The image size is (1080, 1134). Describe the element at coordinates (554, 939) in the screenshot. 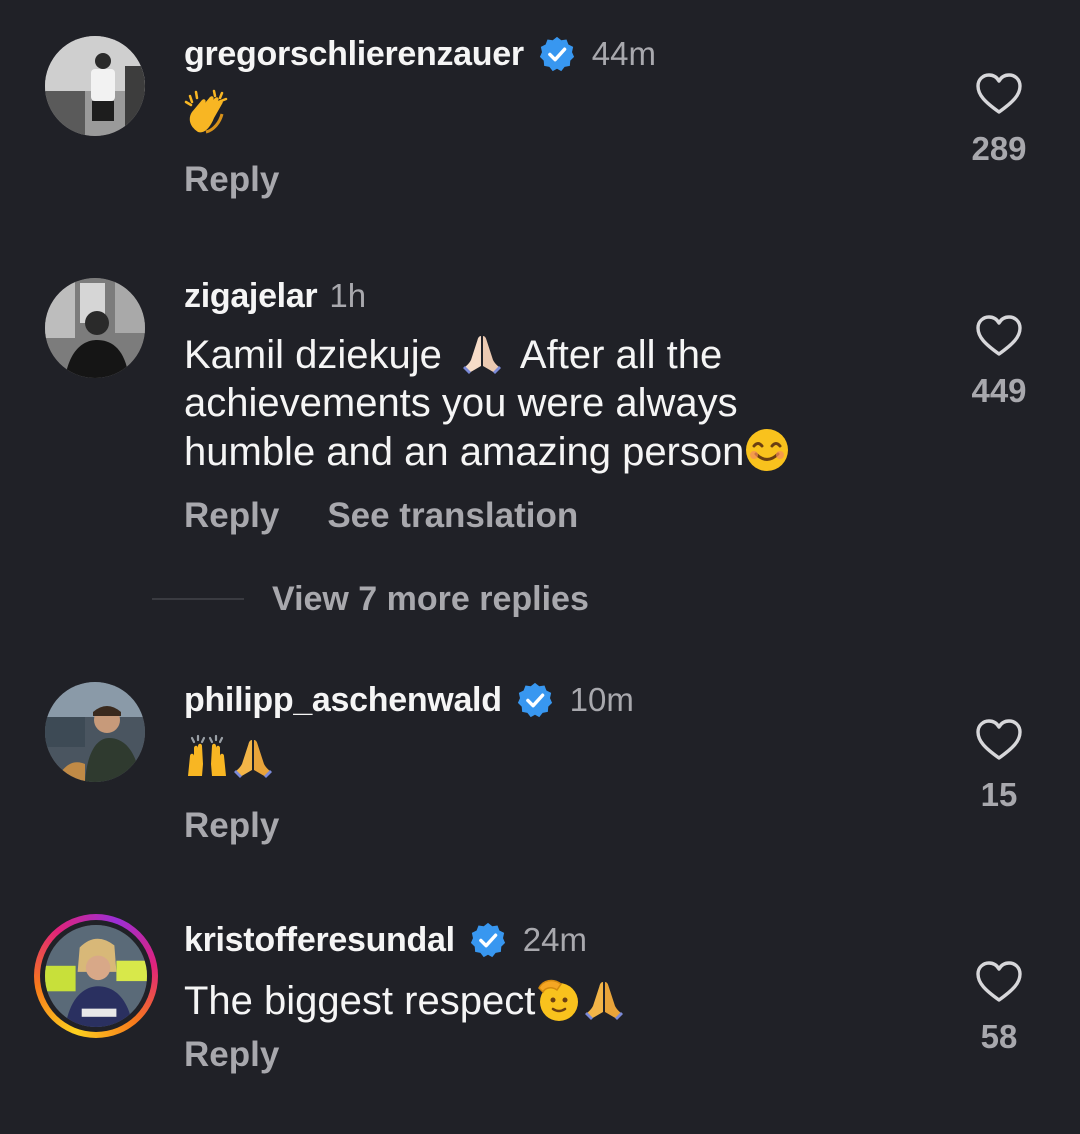

I see `comment-timestamp: 24m` at that location.